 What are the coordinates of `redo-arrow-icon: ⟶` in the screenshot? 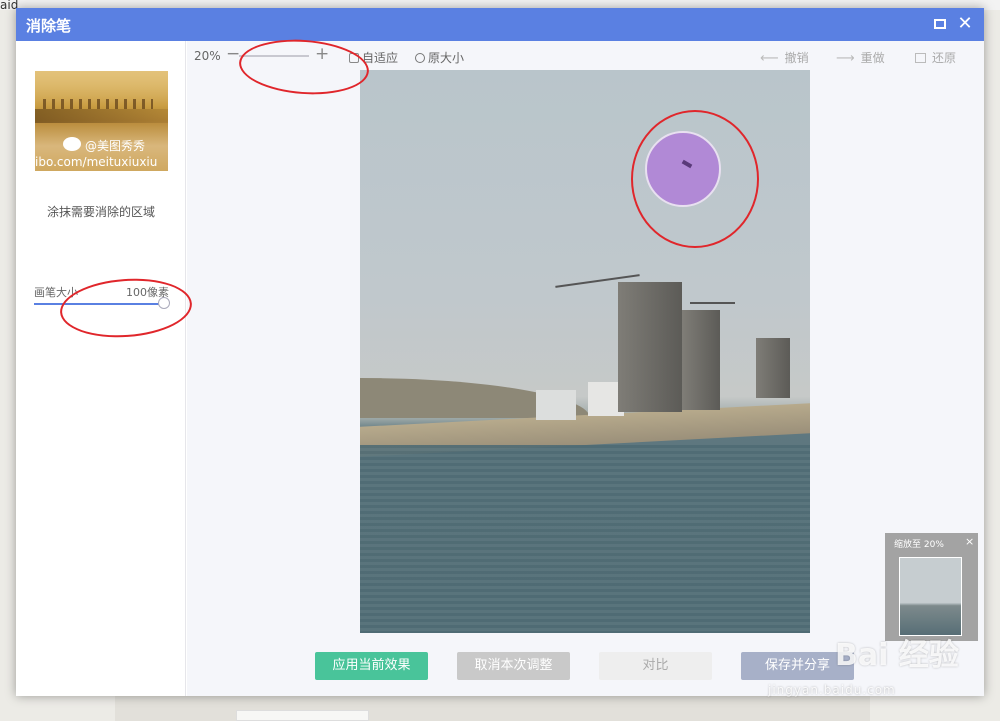 It's located at (845, 58).